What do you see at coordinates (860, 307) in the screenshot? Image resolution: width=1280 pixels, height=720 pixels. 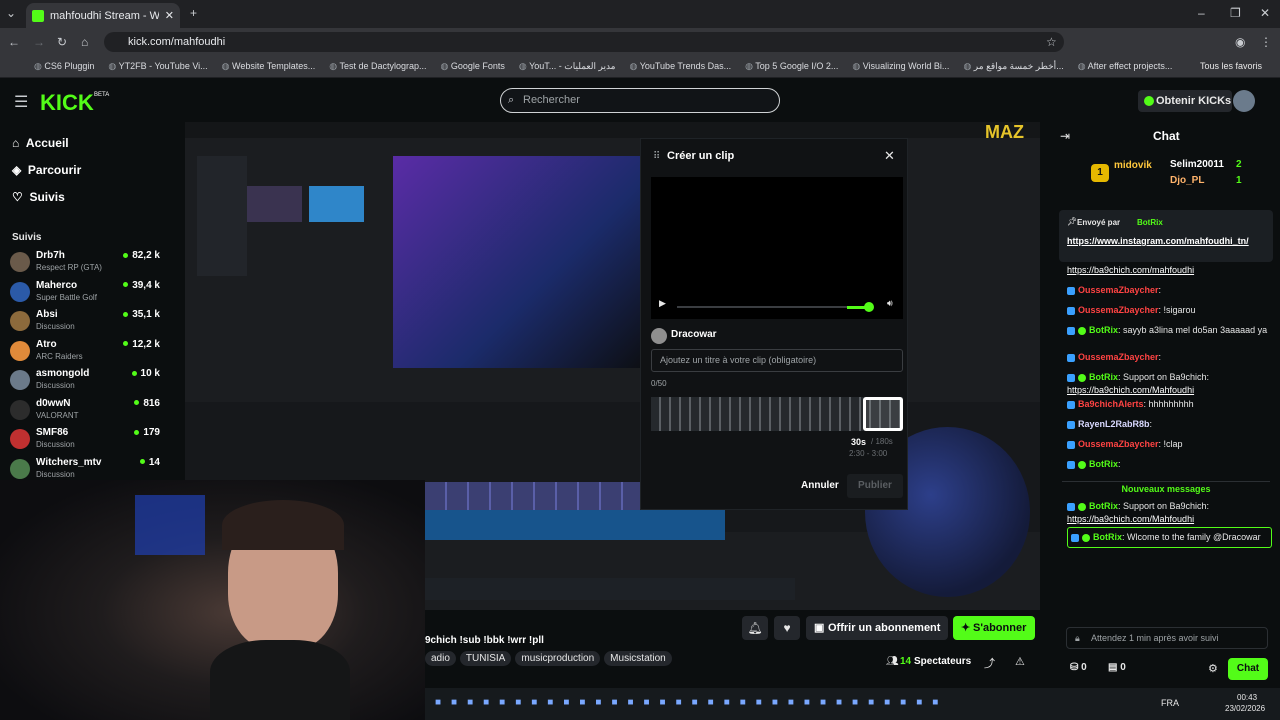 I see `volume-slider` at bounding box center [860, 307].